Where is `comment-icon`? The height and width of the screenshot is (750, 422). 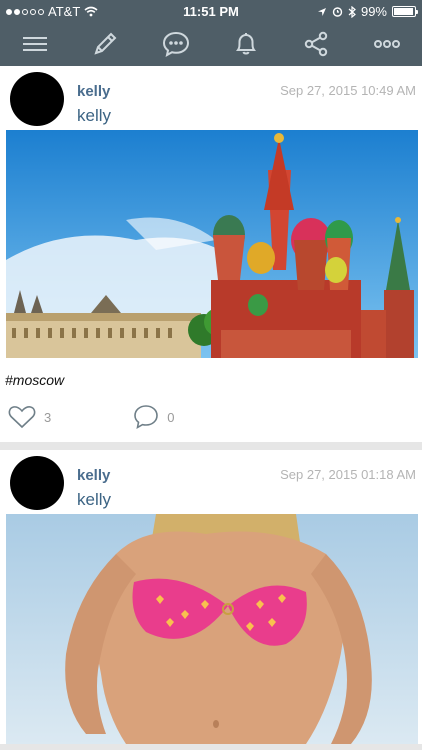
comment-icon is located at coordinates (146, 417).